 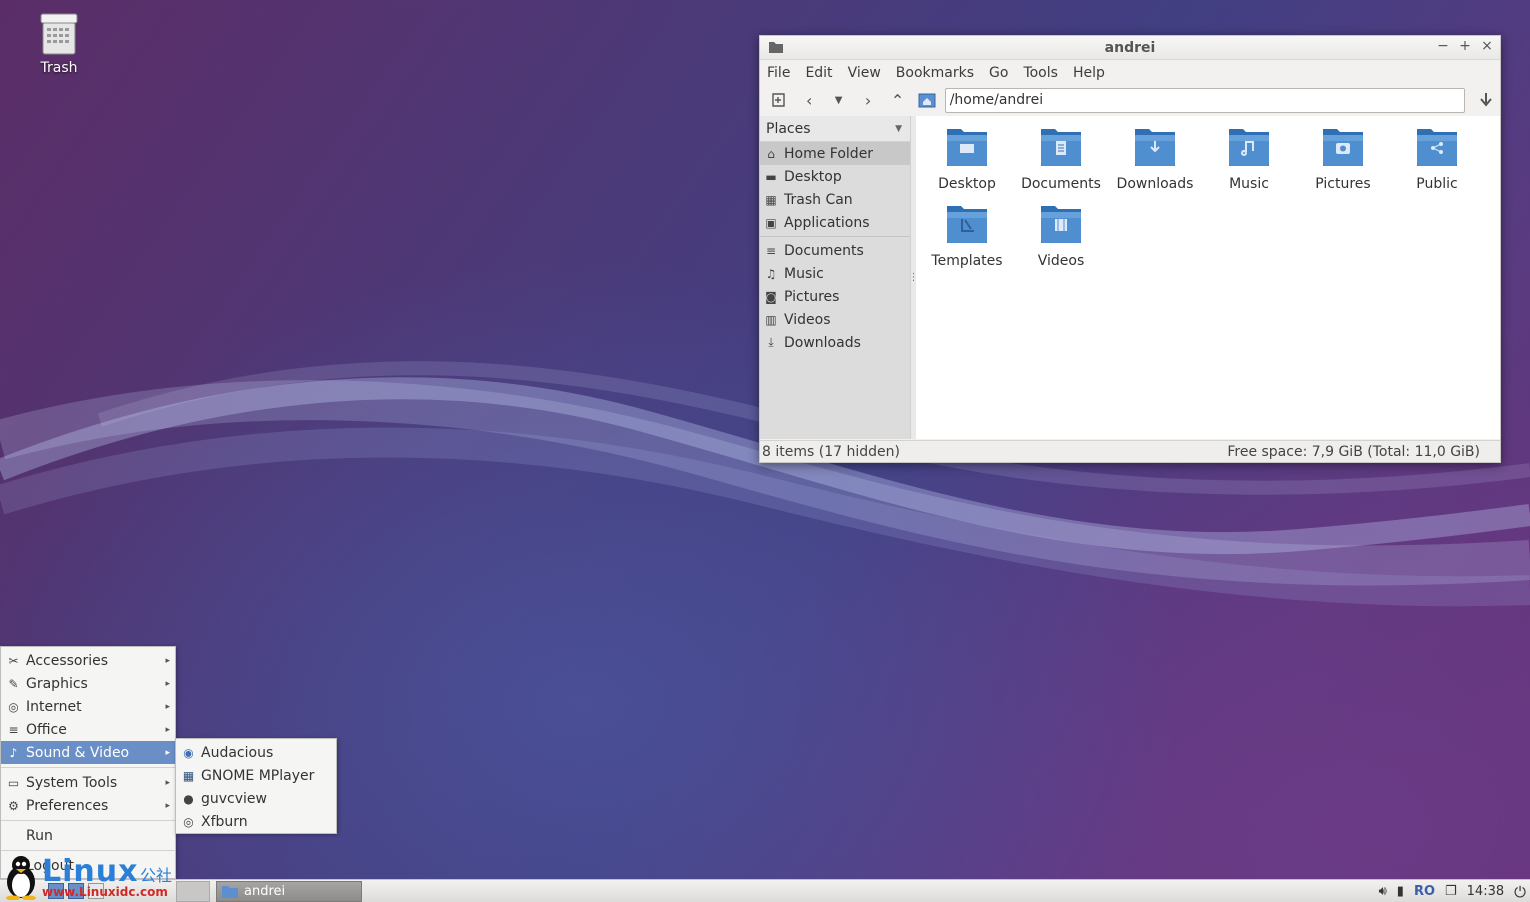 What do you see at coordinates (818, 73) in the screenshot?
I see `menu-edit: Edit` at bounding box center [818, 73].